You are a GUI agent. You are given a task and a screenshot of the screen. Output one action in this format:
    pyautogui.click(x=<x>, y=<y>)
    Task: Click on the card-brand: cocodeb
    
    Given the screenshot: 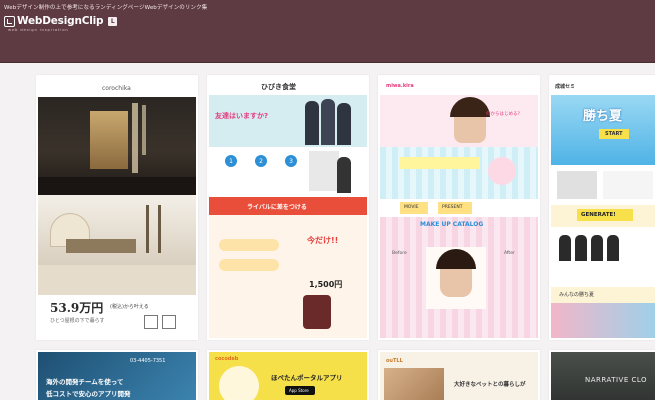 What is the action you would take?
    pyautogui.click(x=227, y=359)
    